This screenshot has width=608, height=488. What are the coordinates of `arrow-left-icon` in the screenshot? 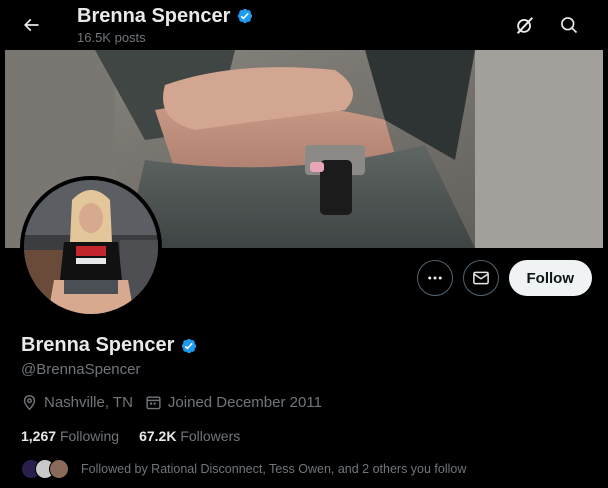 It's located at (31, 25).